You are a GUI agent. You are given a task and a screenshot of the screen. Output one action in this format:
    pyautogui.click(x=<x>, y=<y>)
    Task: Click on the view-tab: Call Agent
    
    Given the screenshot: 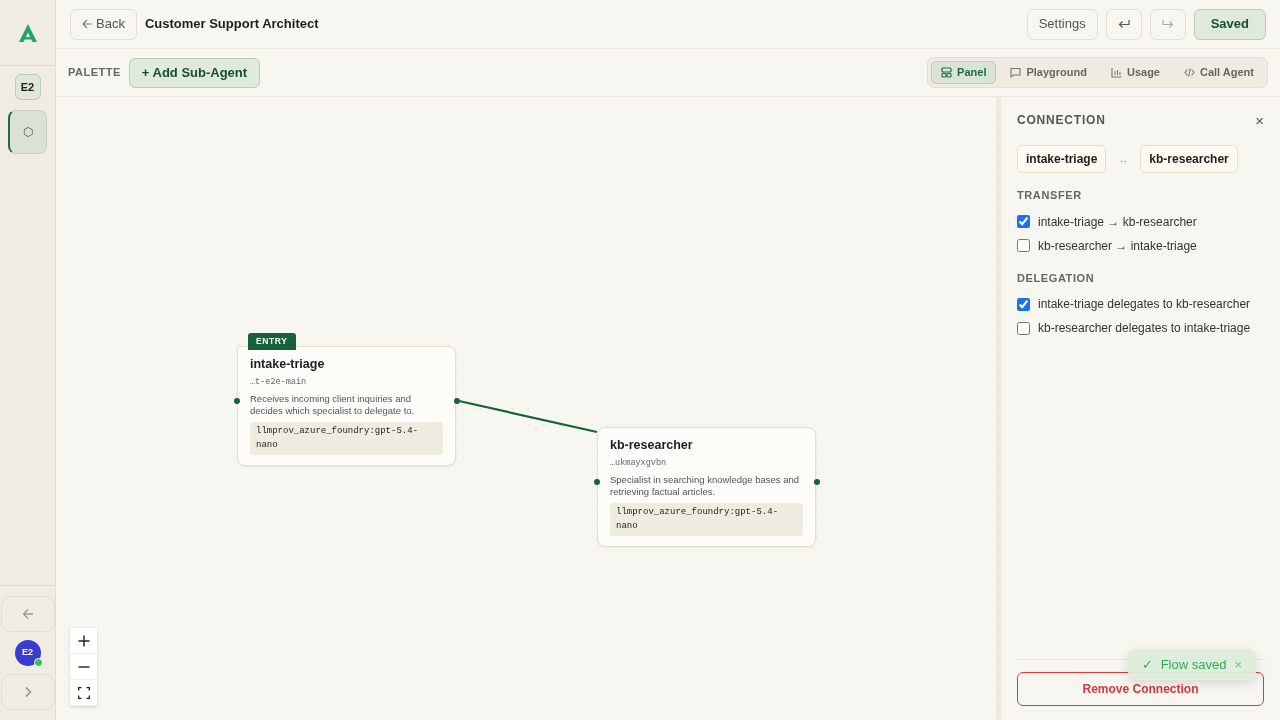 What is the action you would take?
    pyautogui.click(x=1219, y=72)
    